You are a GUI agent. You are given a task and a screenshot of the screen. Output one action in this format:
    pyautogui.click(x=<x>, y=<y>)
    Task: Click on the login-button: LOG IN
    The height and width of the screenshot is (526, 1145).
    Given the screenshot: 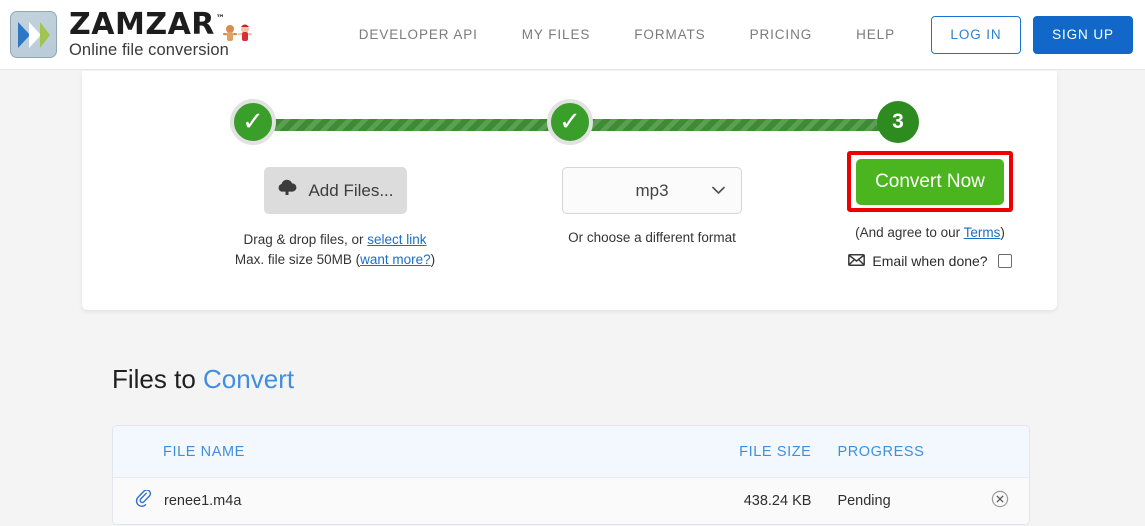 What is the action you would take?
    pyautogui.click(x=976, y=34)
    